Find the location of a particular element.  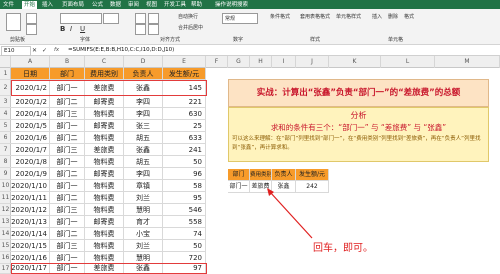

task-title: 实战：计算出“张鑫”负责“部门一”的“差旅费”的总额 is located at coordinates (358, 93).